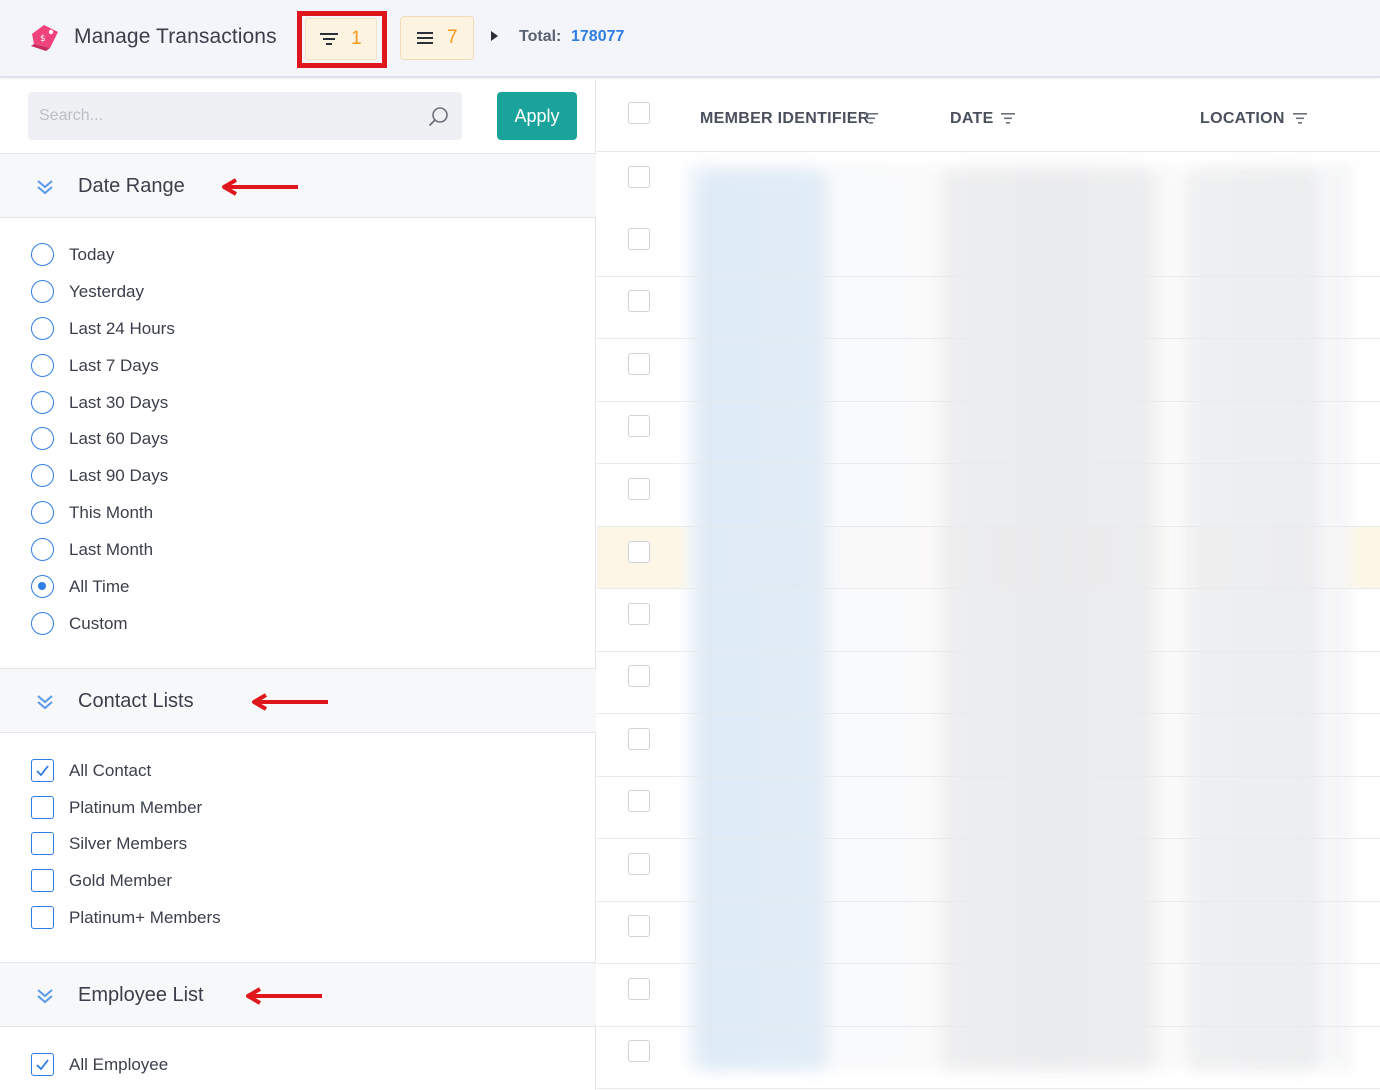 The height and width of the screenshot is (1090, 1380). Describe the element at coordinates (342, 39) in the screenshot. I see `highlight-box` at that location.